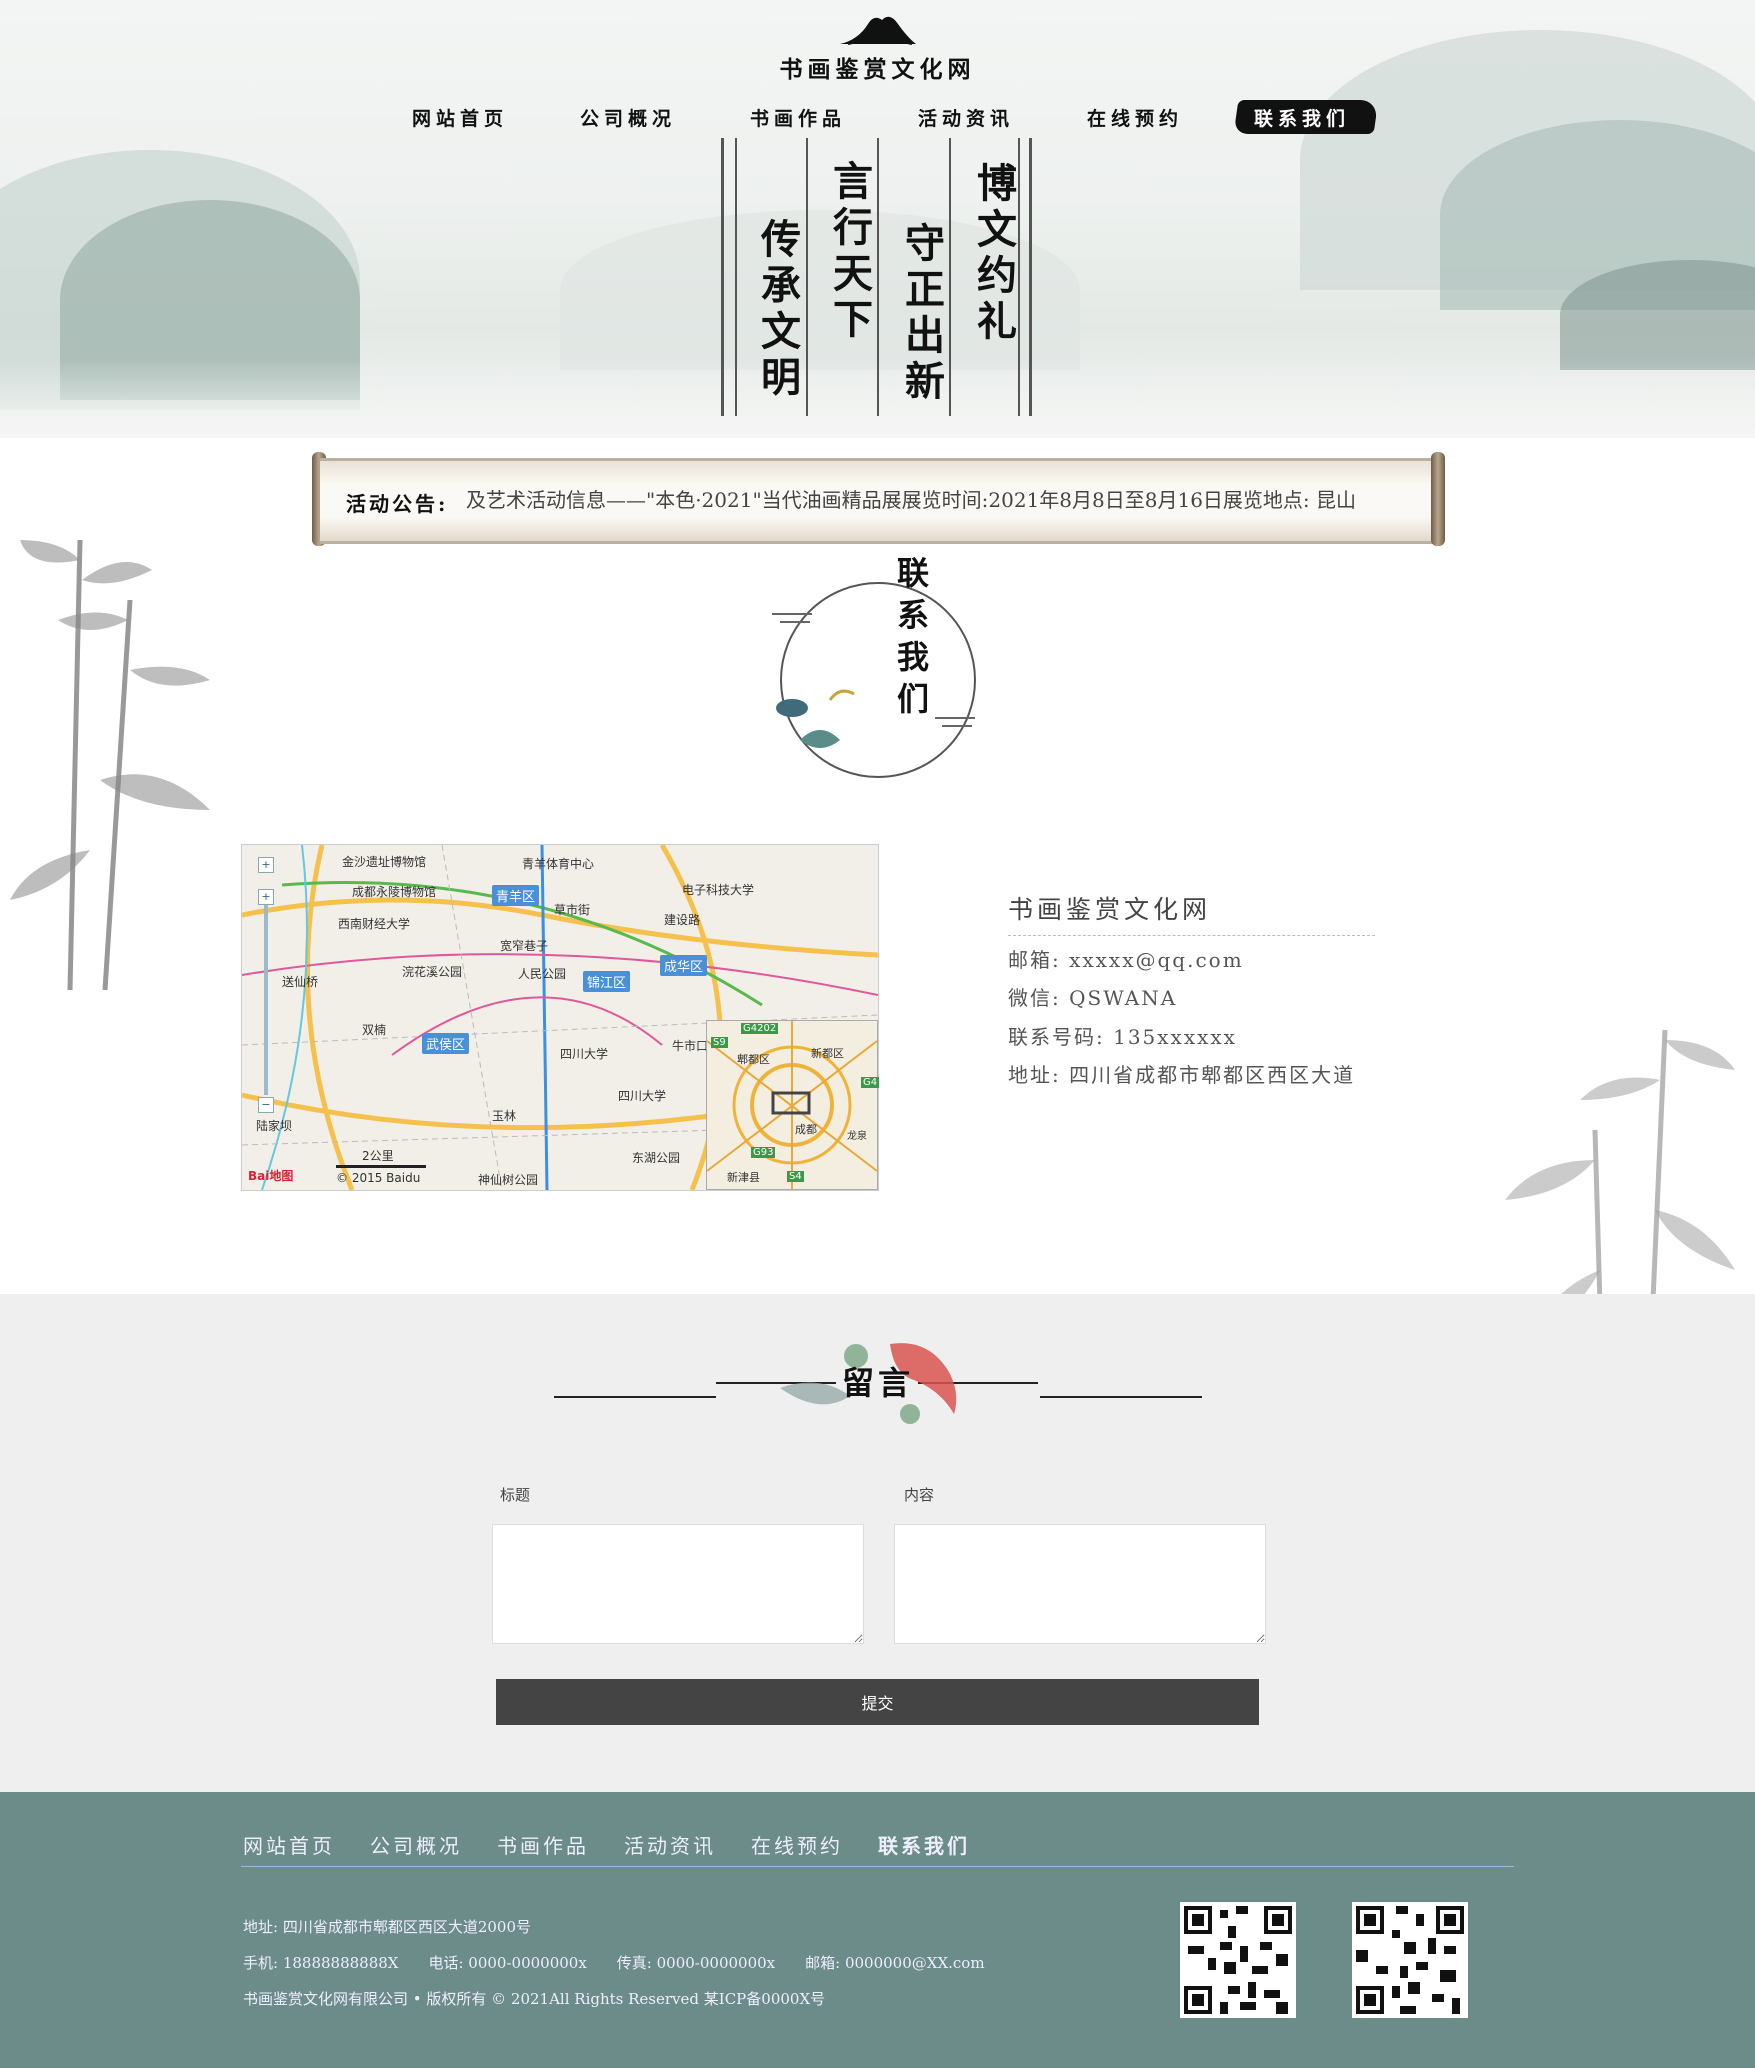 This screenshot has width=1755, height=2068. I want to click on bamboo-decoration-left, so click(110, 765).